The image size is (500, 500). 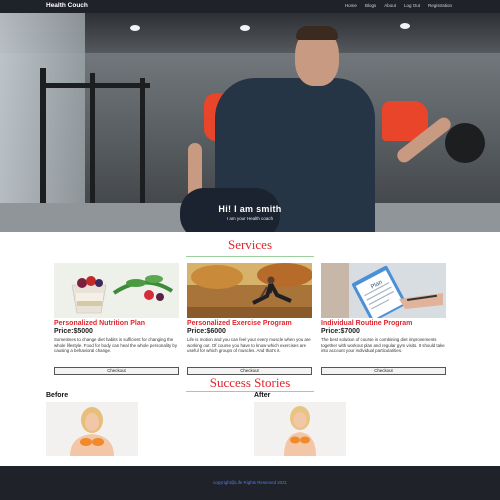 What do you see at coordinates (262, 395) in the screenshot?
I see `after-label: After` at bounding box center [262, 395].